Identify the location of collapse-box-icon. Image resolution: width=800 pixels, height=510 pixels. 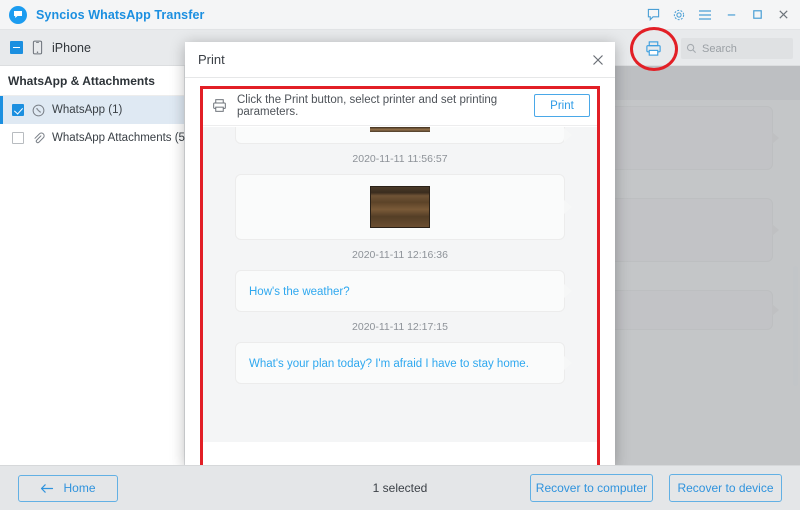
(16, 47).